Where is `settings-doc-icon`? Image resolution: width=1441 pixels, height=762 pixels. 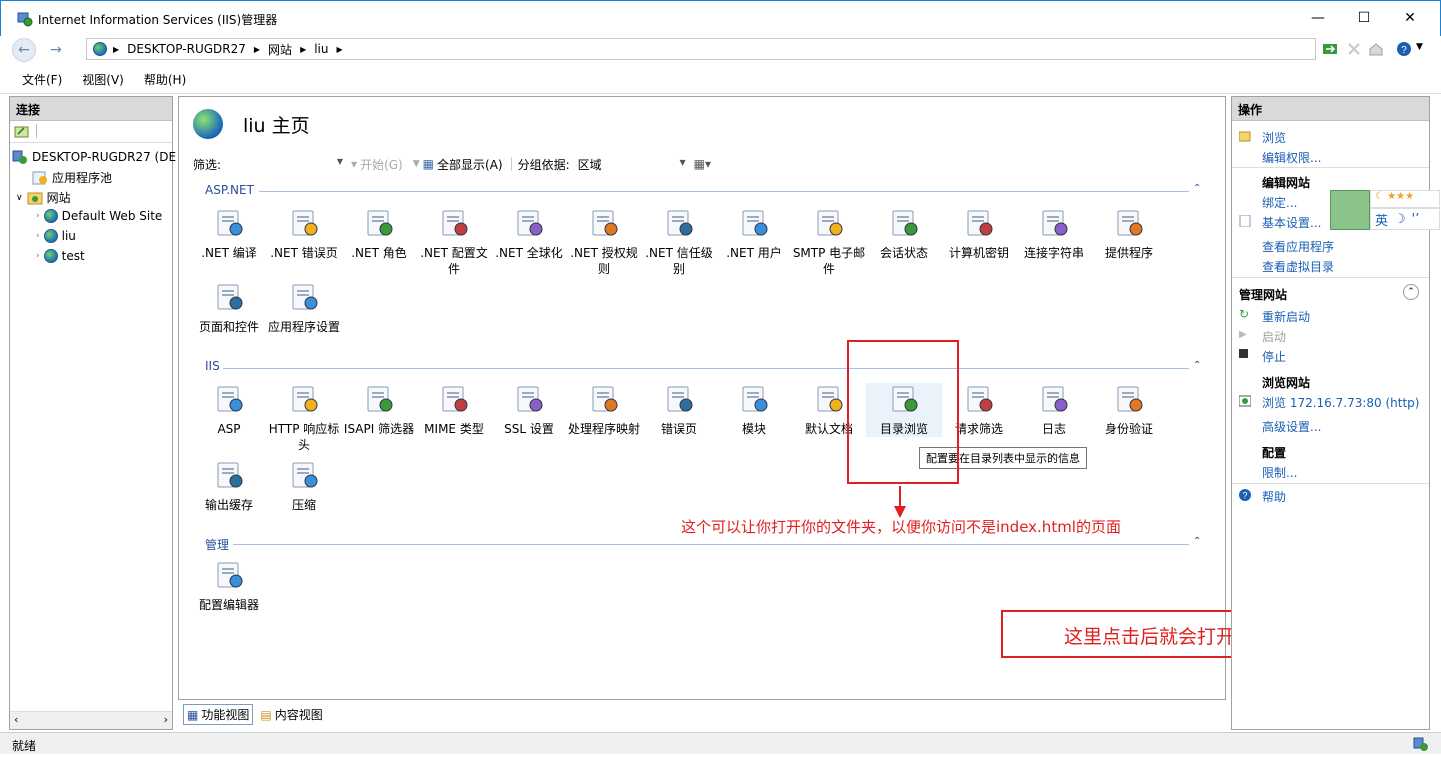 settings-doc-icon is located at coordinates (1245, 221).